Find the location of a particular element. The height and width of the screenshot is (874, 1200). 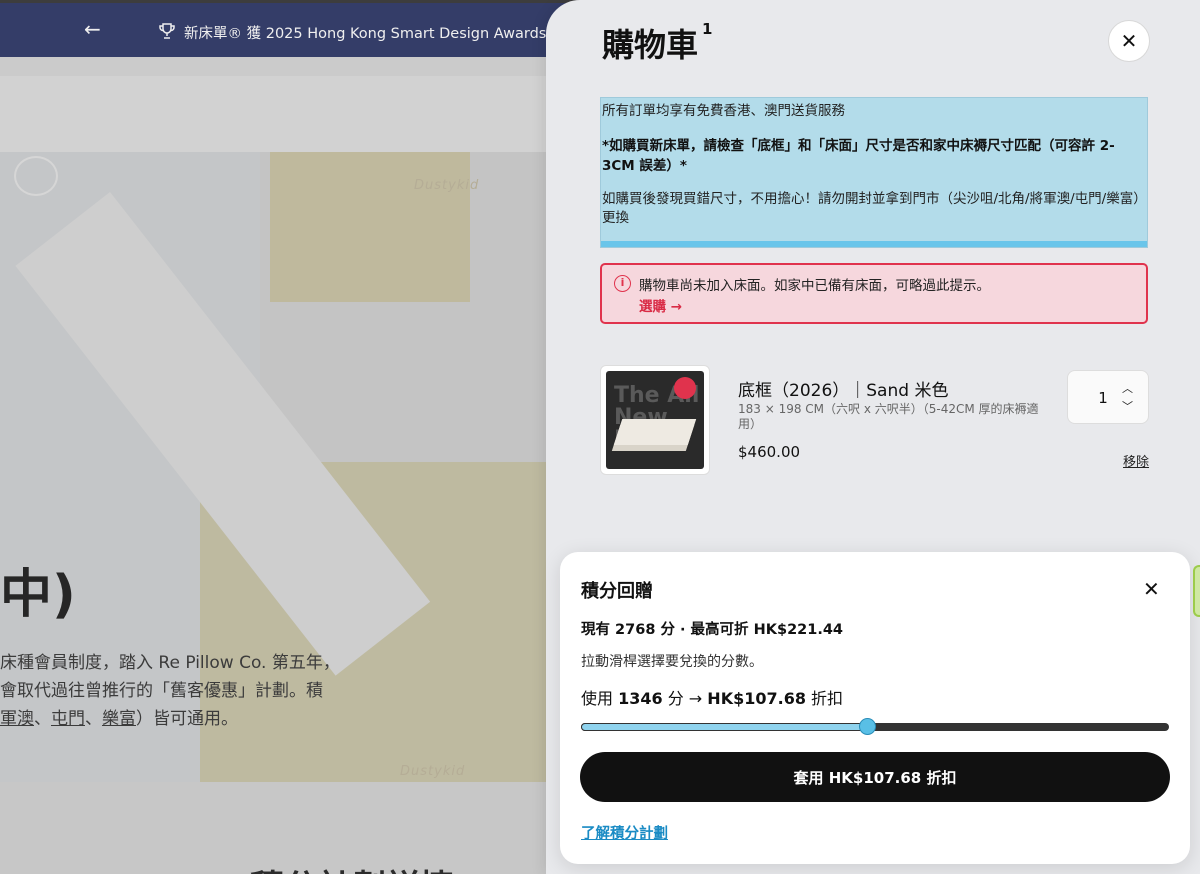

quantity-stepper: 1 ︿ ﹀ is located at coordinates (1108, 397).